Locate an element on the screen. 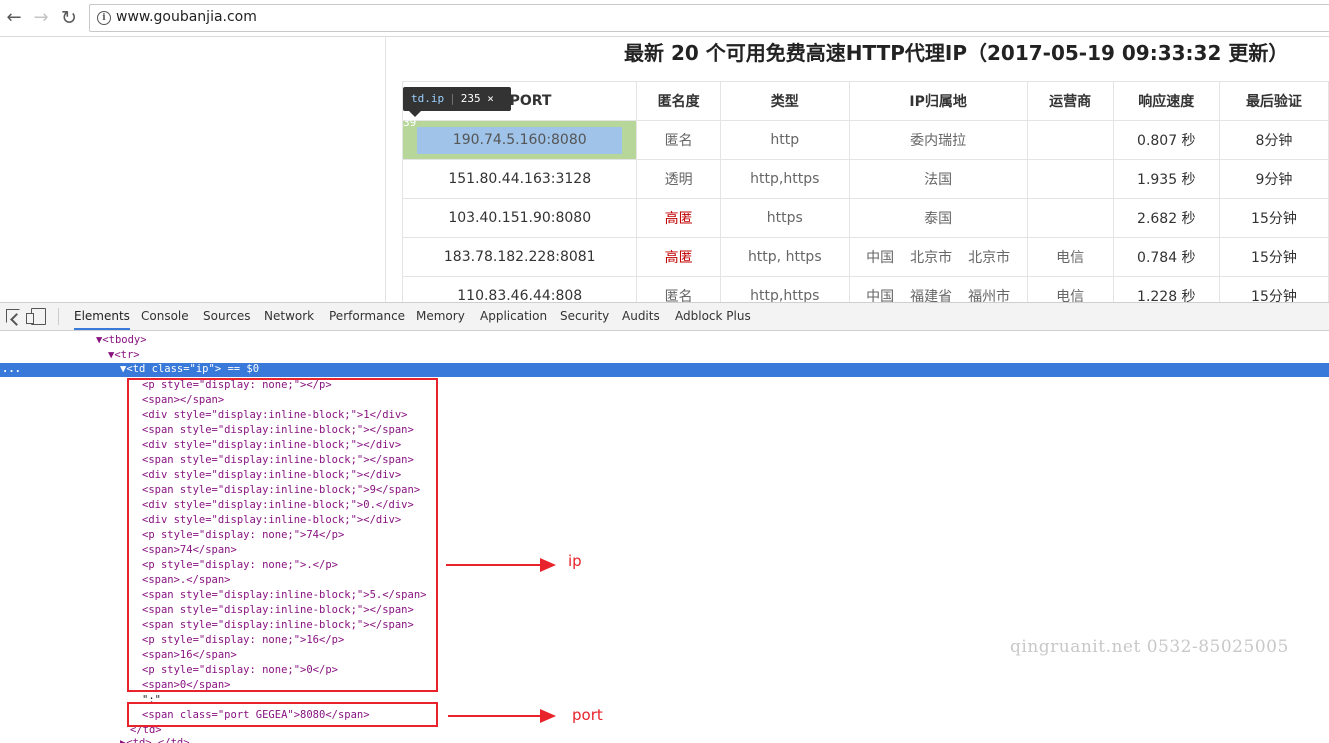  speed-cell: 1.935 秒 is located at coordinates (1166, 179).